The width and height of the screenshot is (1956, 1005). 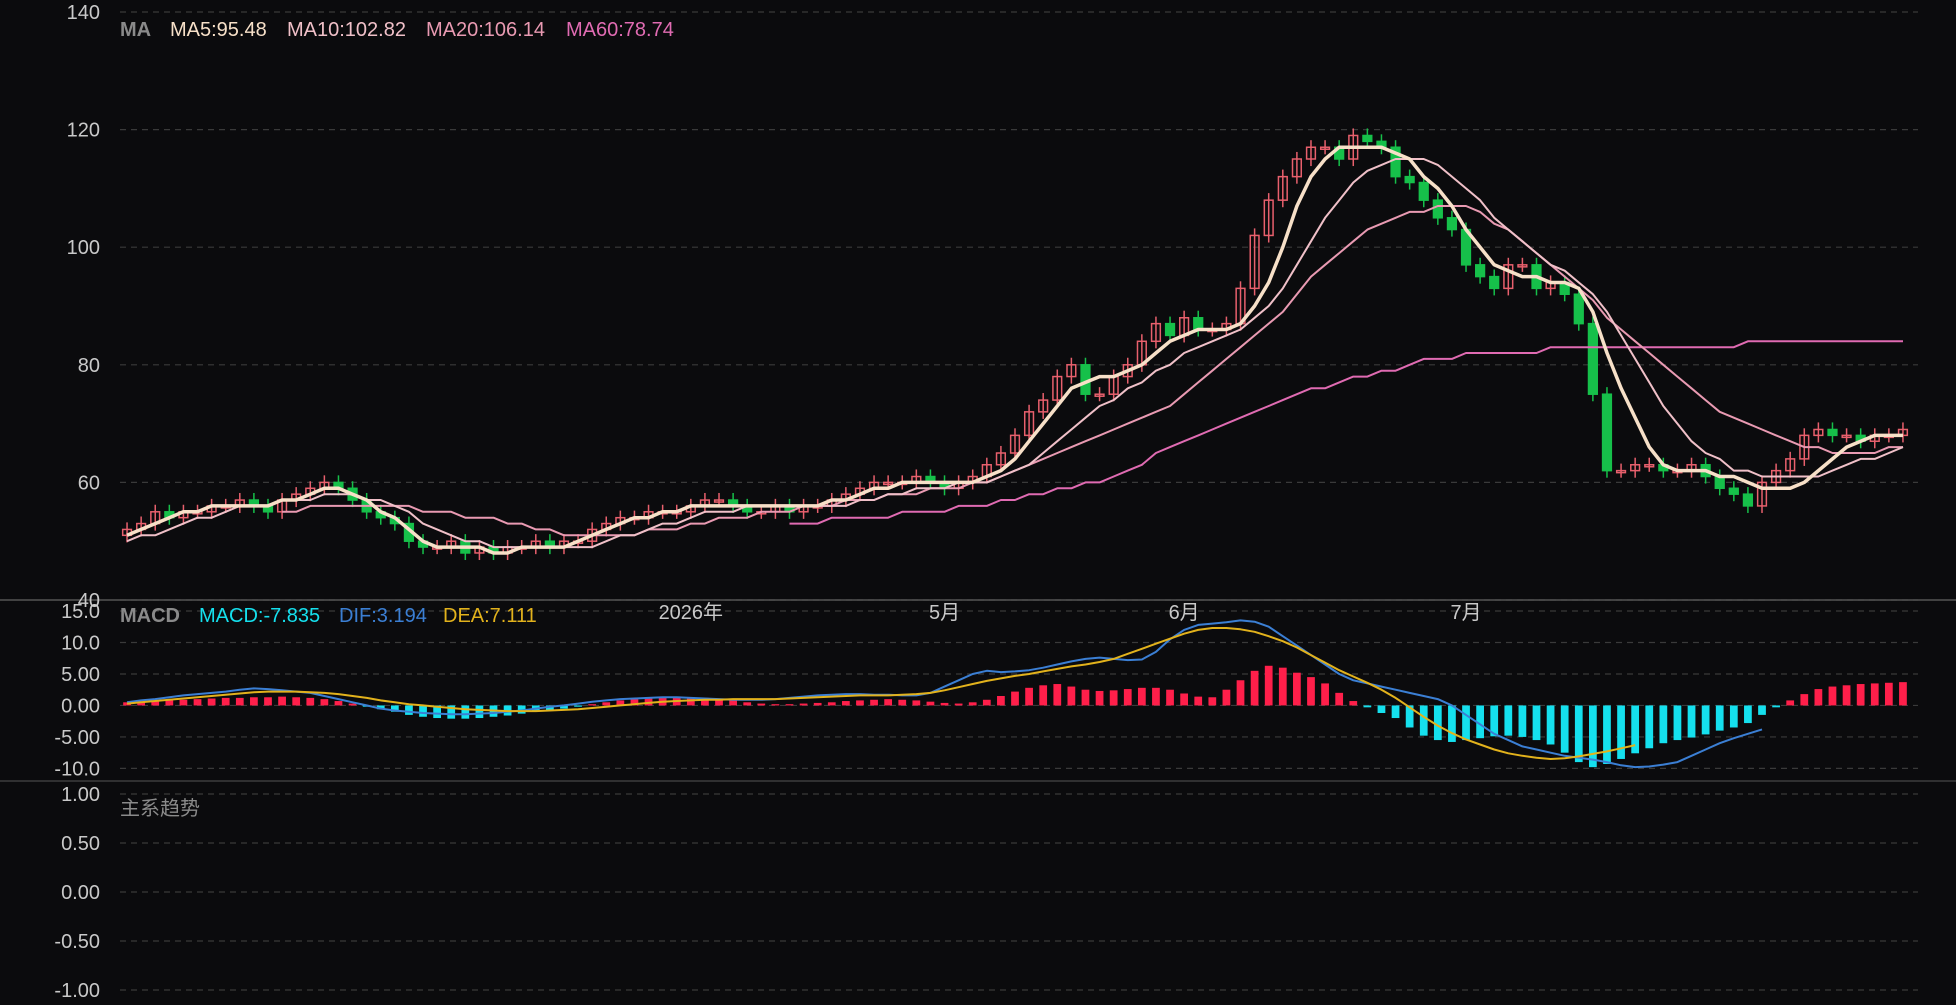 What do you see at coordinates (620, 30) in the screenshot?
I see `legend-ma60: MA60:78.74` at bounding box center [620, 30].